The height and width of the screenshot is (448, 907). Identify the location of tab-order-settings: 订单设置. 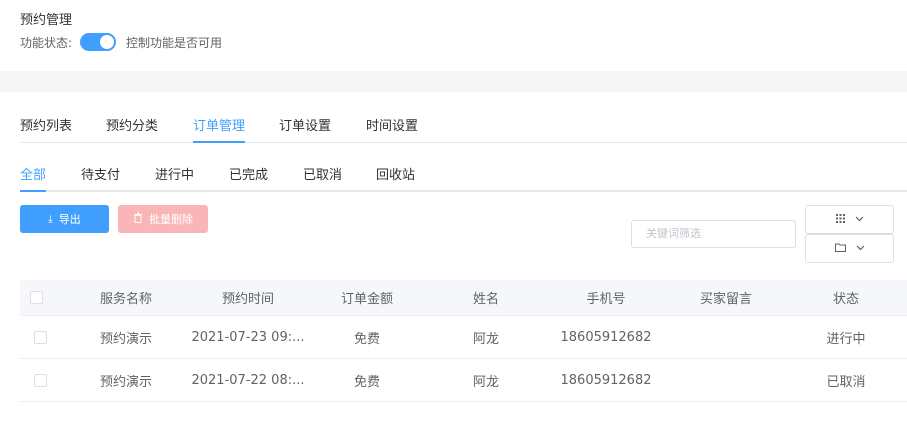
(305, 129).